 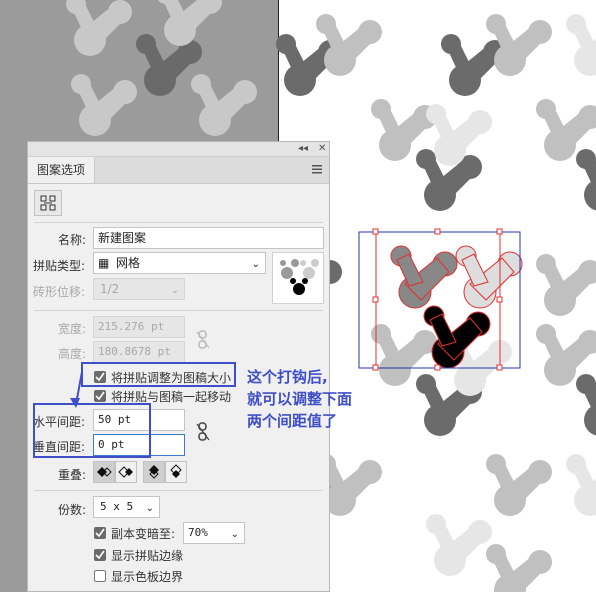 I want to click on show-tile-edge-label: 显示拼贴边缘, so click(x=147, y=556).